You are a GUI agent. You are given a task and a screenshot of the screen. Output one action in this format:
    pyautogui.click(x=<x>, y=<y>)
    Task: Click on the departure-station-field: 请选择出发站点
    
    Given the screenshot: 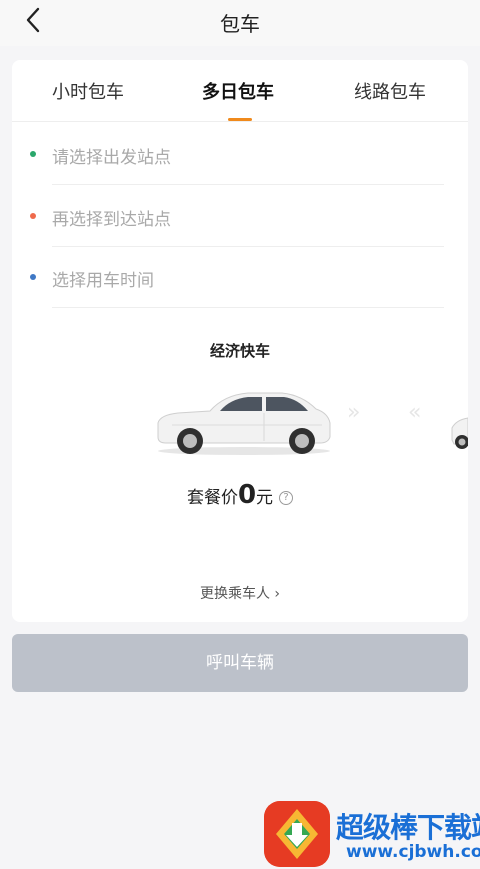 What is the action you would take?
    pyautogui.click(x=240, y=154)
    